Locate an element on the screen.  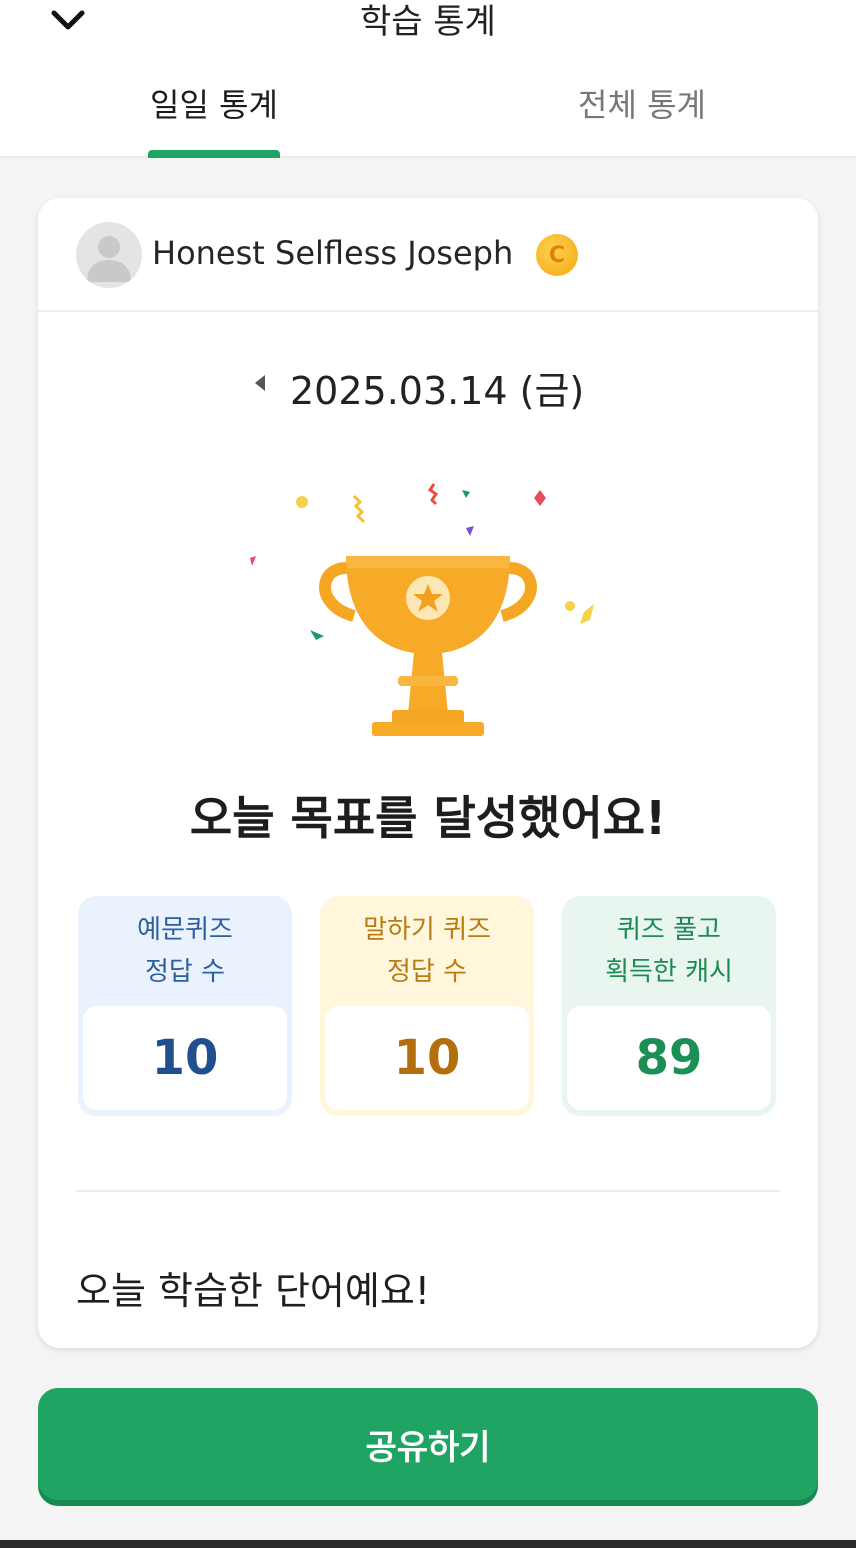
learned-words-heading: 오늘 학습한 단어예요! is located at coordinates (253, 1291).